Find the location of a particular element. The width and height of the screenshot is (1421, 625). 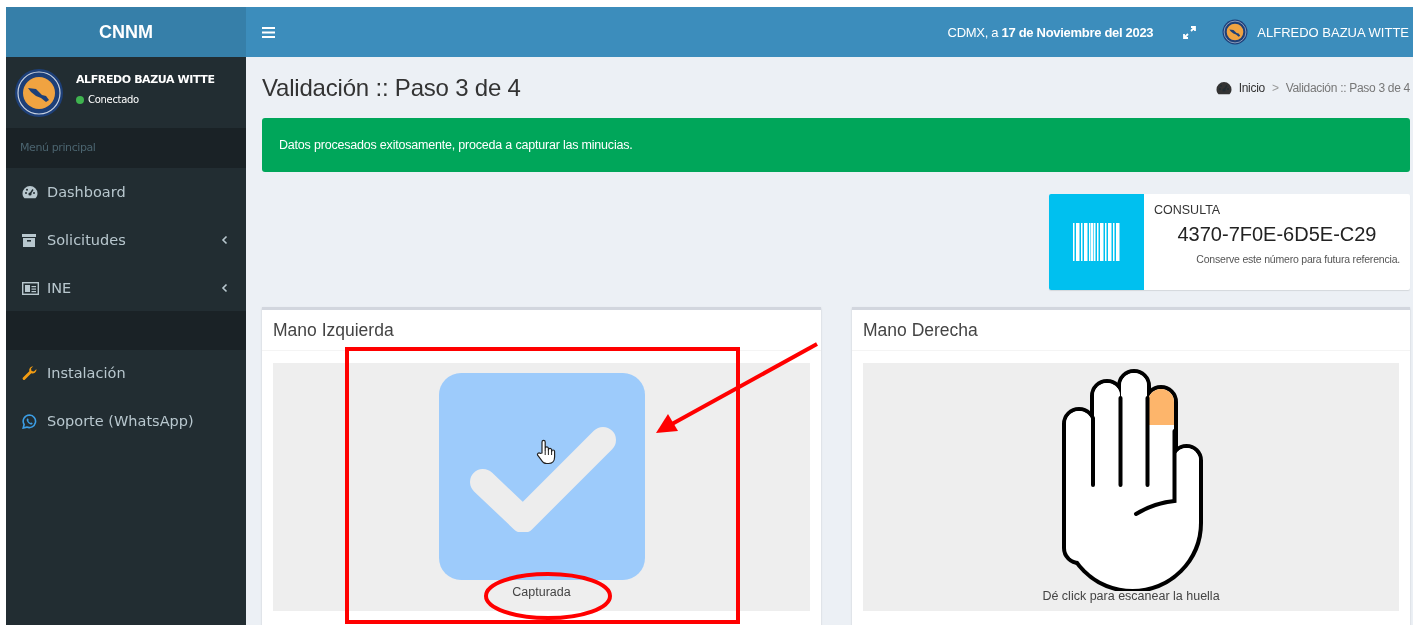

whatsapp-icon is located at coordinates (29, 421).